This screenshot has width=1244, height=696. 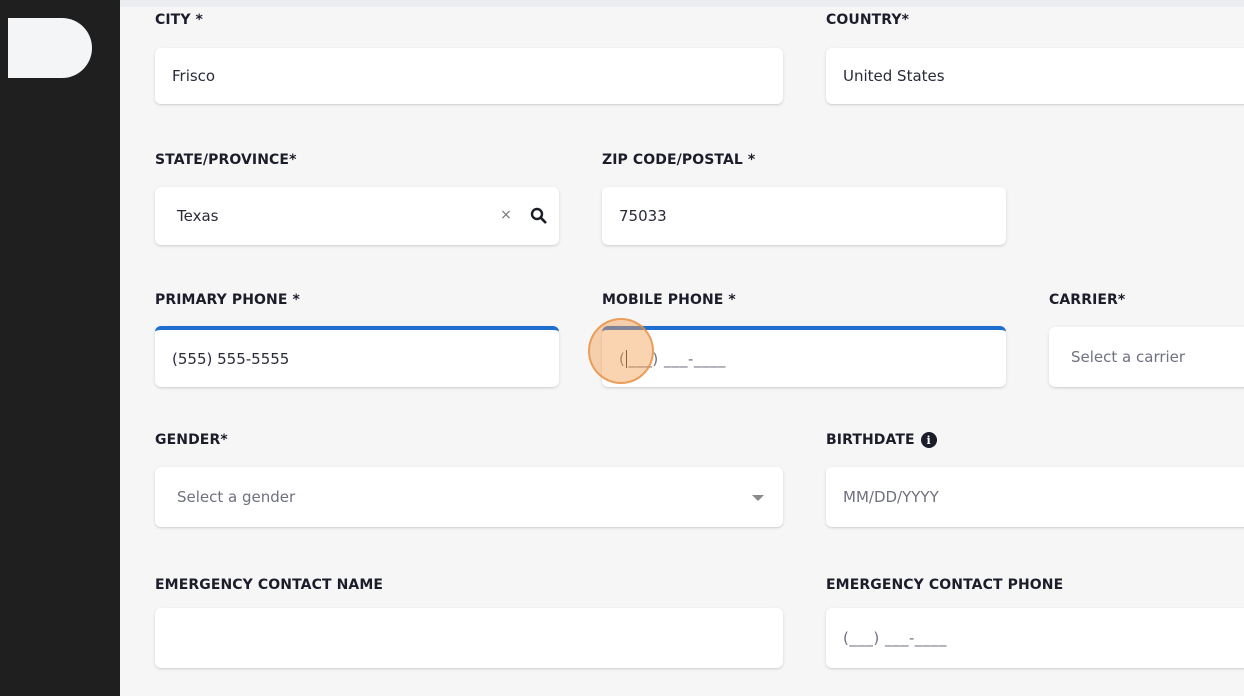 I want to click on birthdate-input: MM/DD/YYYY, so click(x=1035, y=497).